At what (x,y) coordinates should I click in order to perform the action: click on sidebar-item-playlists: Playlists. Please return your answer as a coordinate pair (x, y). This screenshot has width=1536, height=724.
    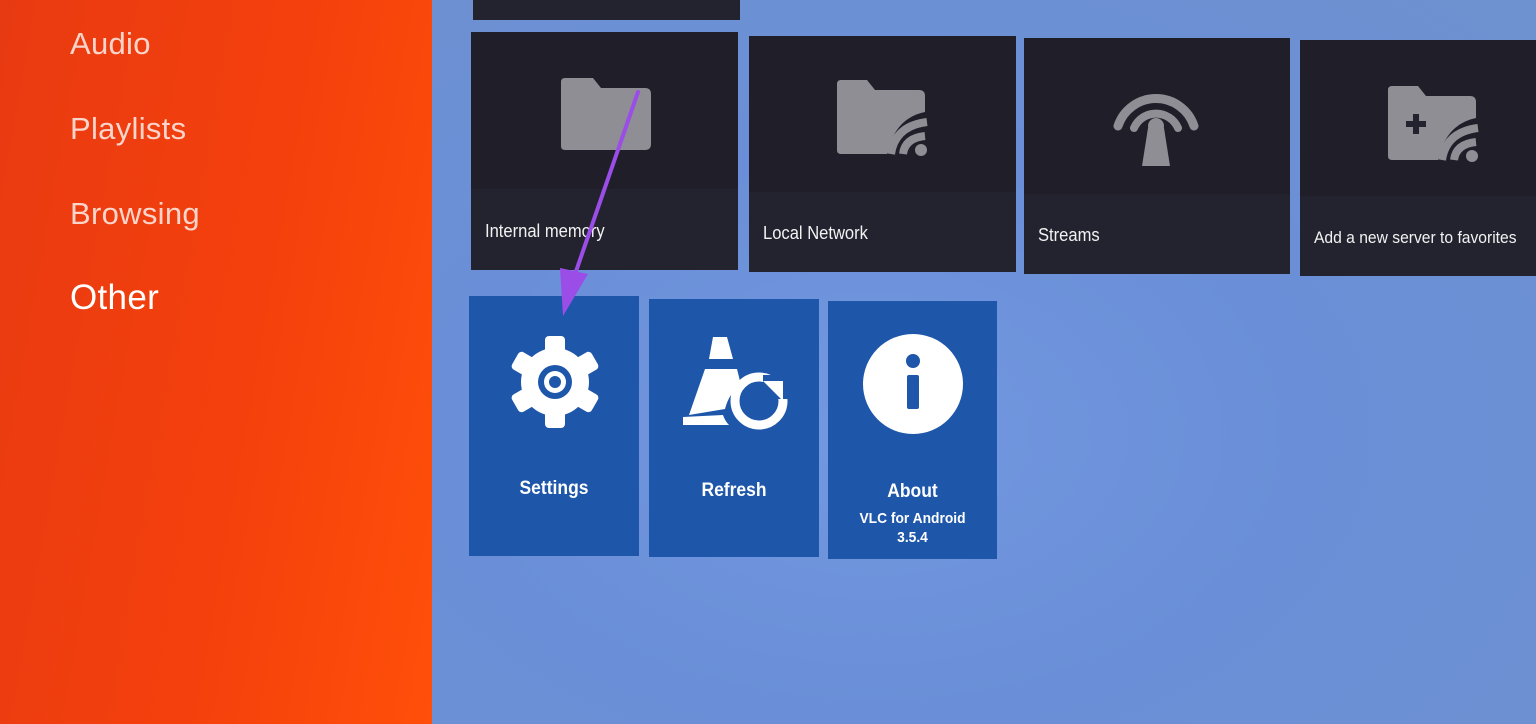
    Looking at the image, I should click on (128, 129).